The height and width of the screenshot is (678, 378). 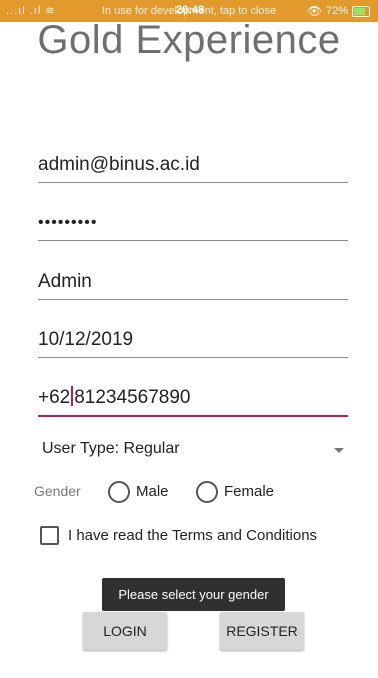 I want to click on phone-value: +62 81234567890, so click(x=114, y=397).